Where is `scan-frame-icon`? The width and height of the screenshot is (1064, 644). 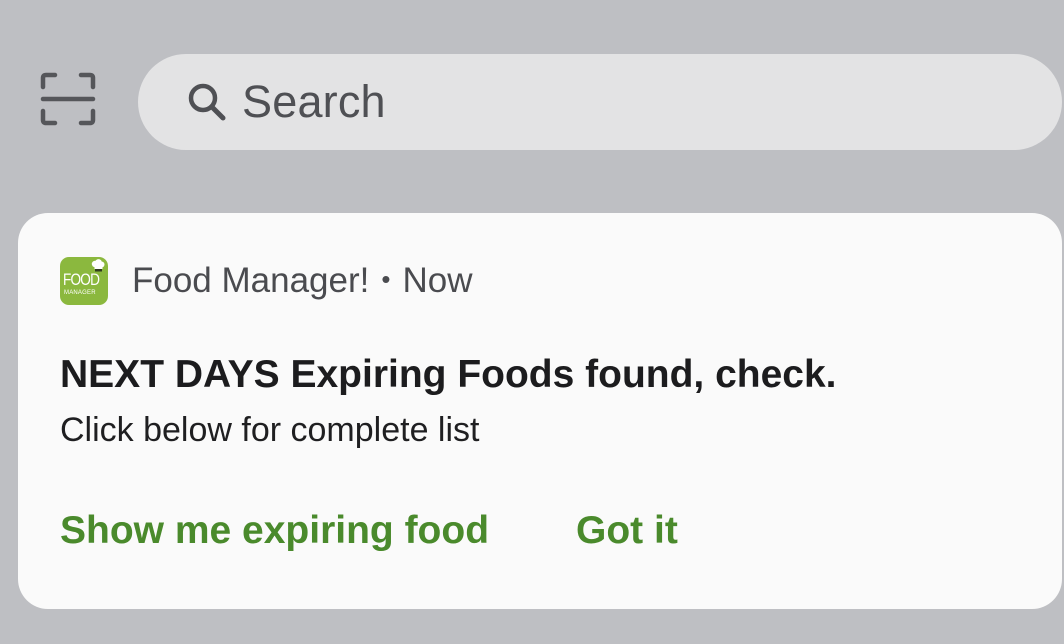
scan-frame-icon is located at coordinates (68, 101).